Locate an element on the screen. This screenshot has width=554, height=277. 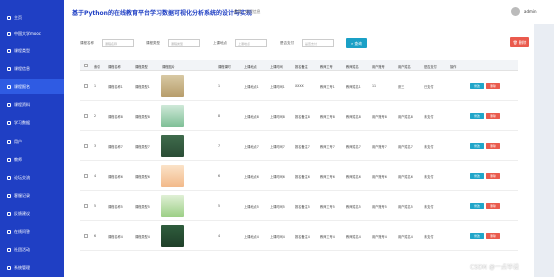
cell-time: 上课时间7 is located at coordinates (277, 147).